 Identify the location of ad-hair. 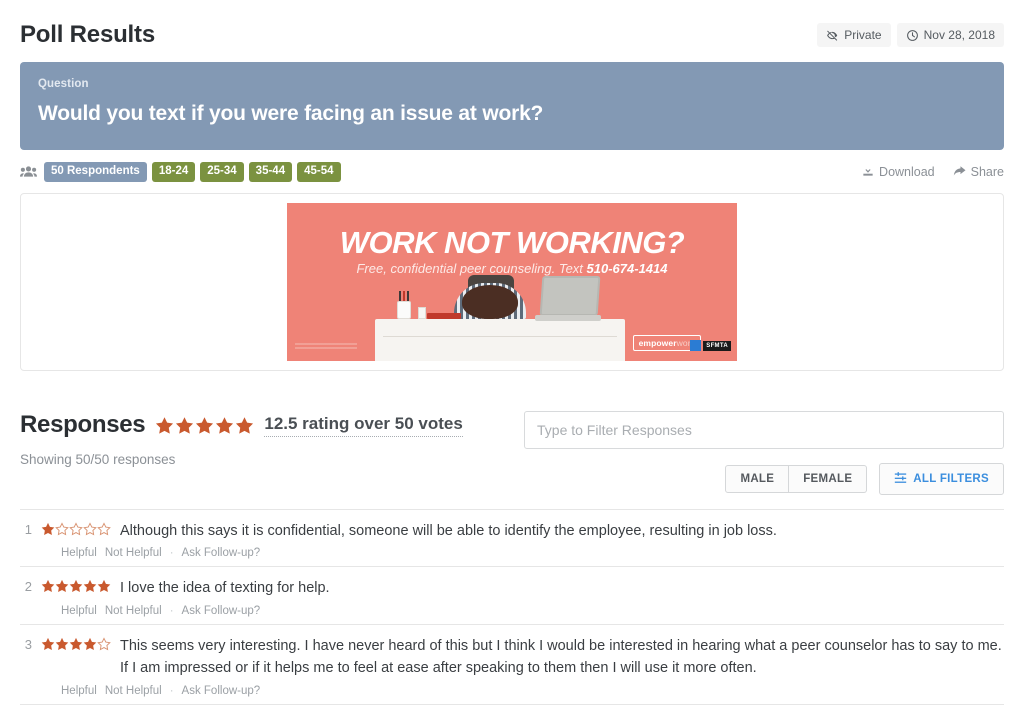
(490, 302).